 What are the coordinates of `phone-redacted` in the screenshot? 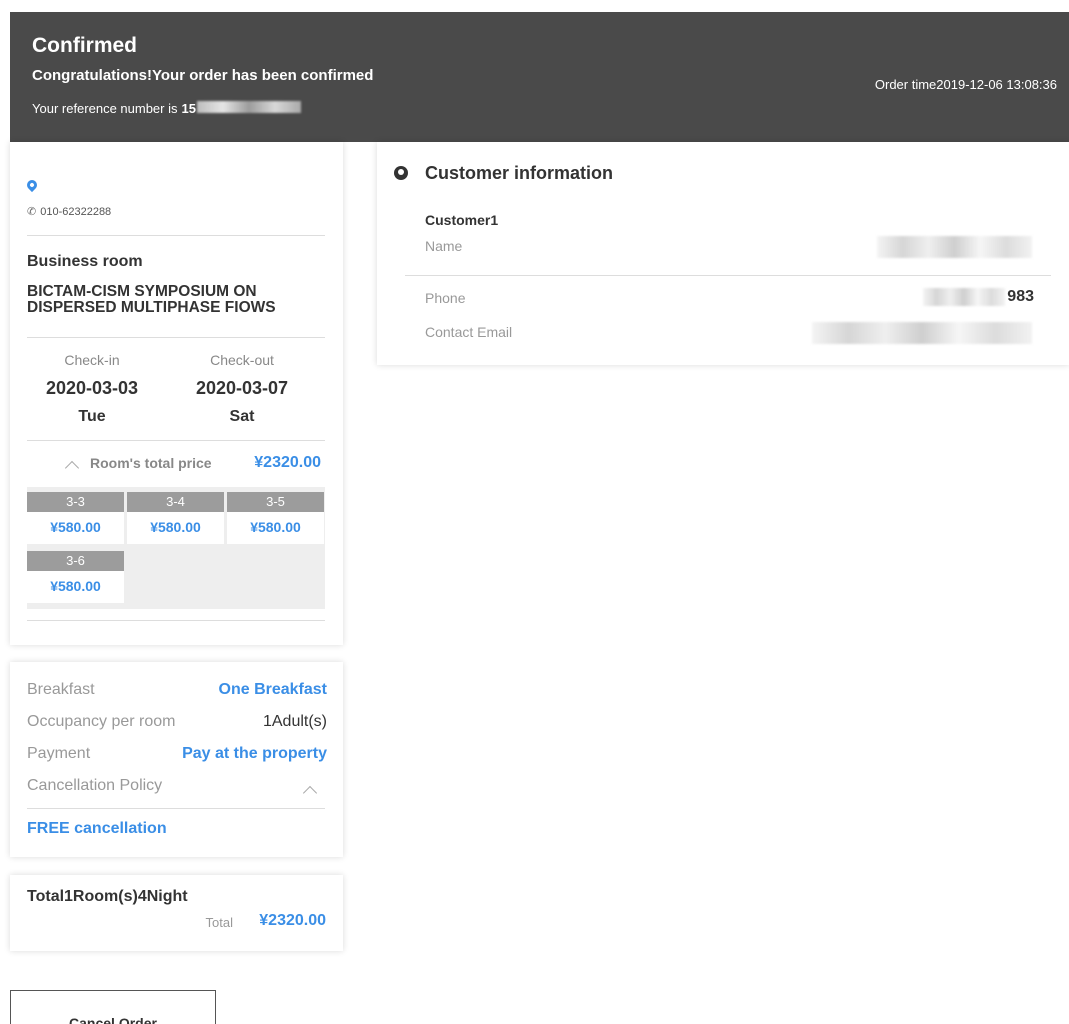 It's located at (964, 297).